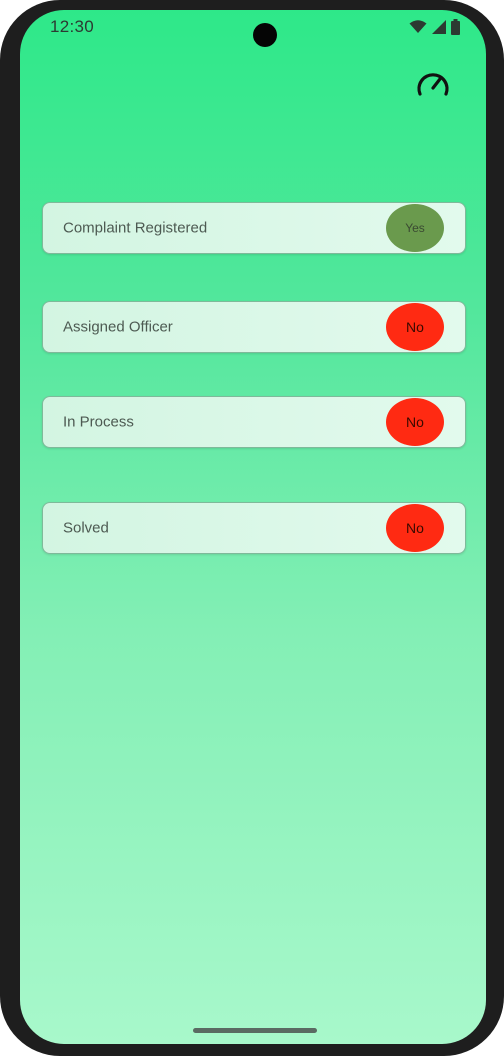 The width and height of the screenshot is (504, 1056). I want to click on status-time: 12:30, so click(72, 26).